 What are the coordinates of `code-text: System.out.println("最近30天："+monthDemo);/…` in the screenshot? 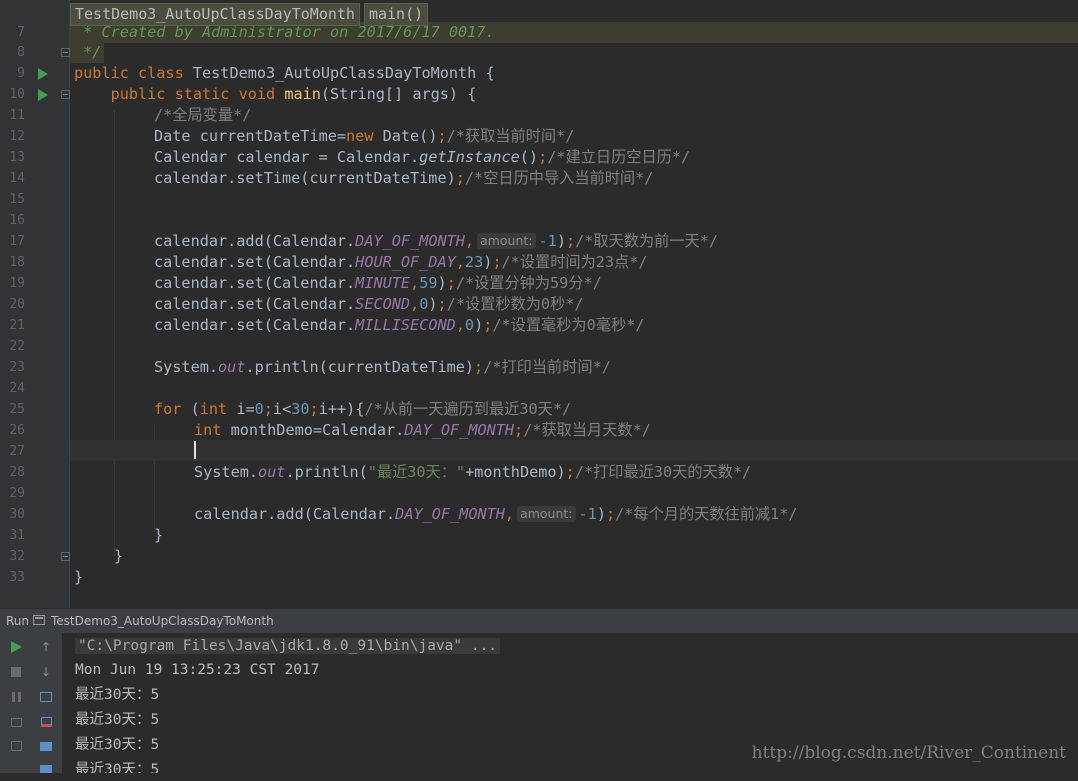 It's located at (473, 472).